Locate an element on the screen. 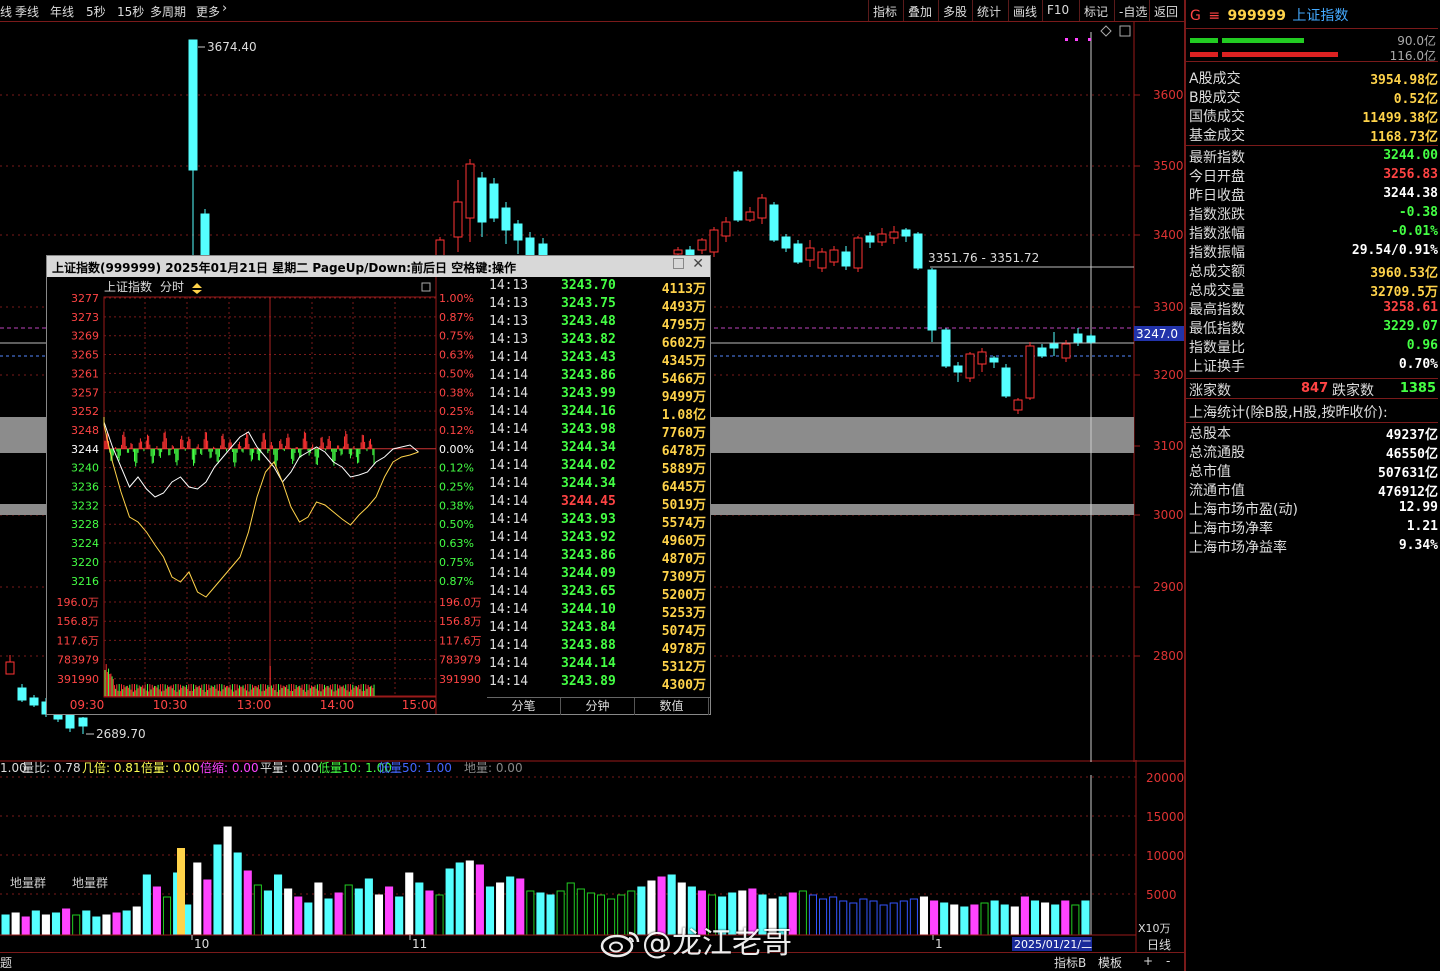 The image size is (1440, 971). toolbar-right-item-3: 统计 is located at coordinates (988, 10).